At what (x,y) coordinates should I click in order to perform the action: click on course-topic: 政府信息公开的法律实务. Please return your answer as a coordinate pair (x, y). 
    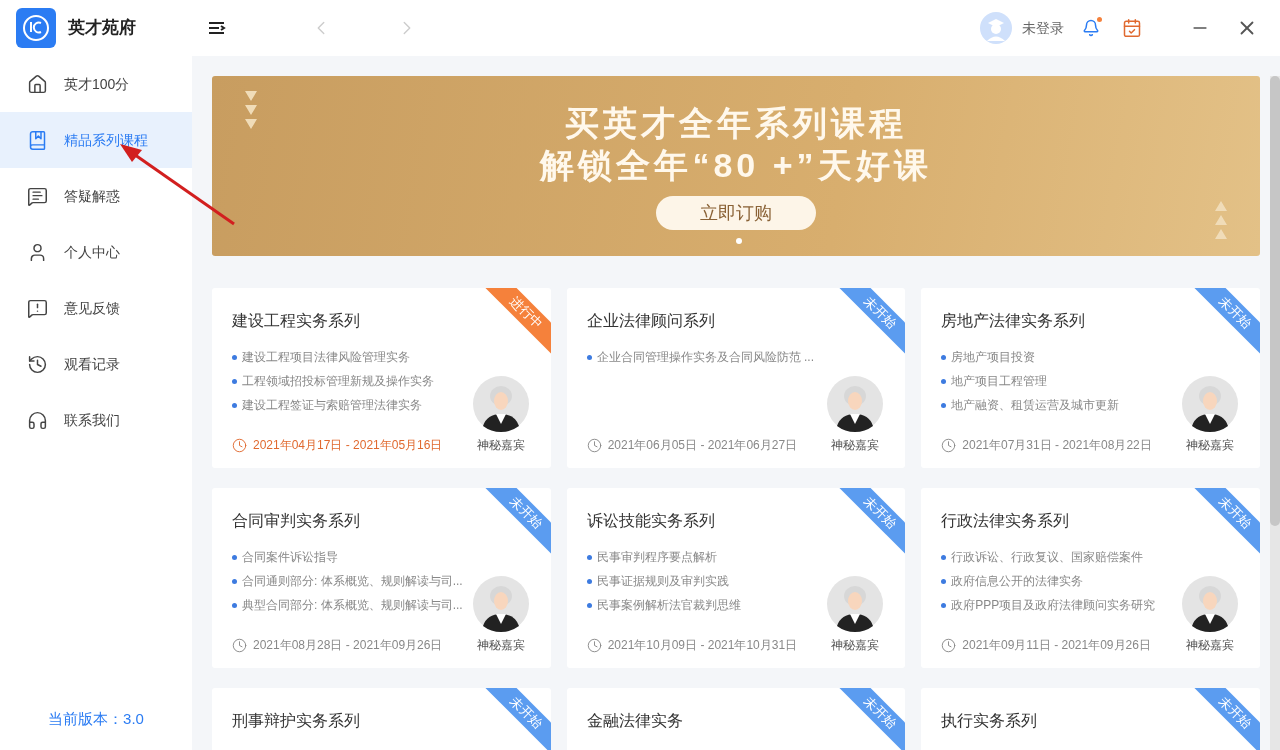
    Looking at the image, I should click on (1017, 581).